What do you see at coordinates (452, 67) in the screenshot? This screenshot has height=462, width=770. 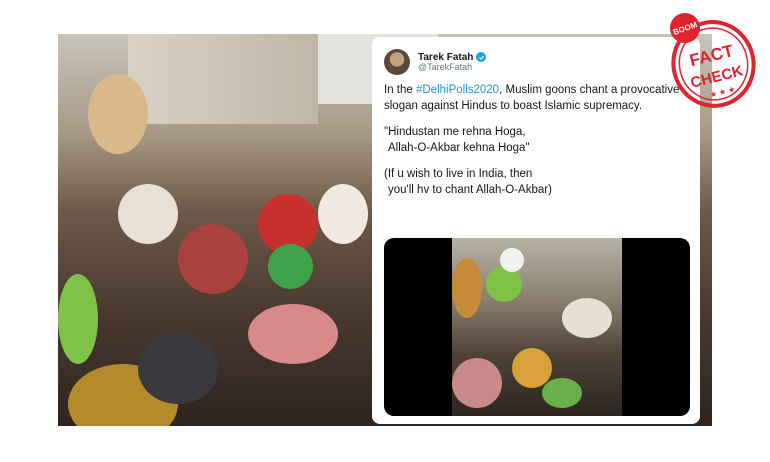 I see `author-handle: @TarekFatah` at bounding box center [452, 67].